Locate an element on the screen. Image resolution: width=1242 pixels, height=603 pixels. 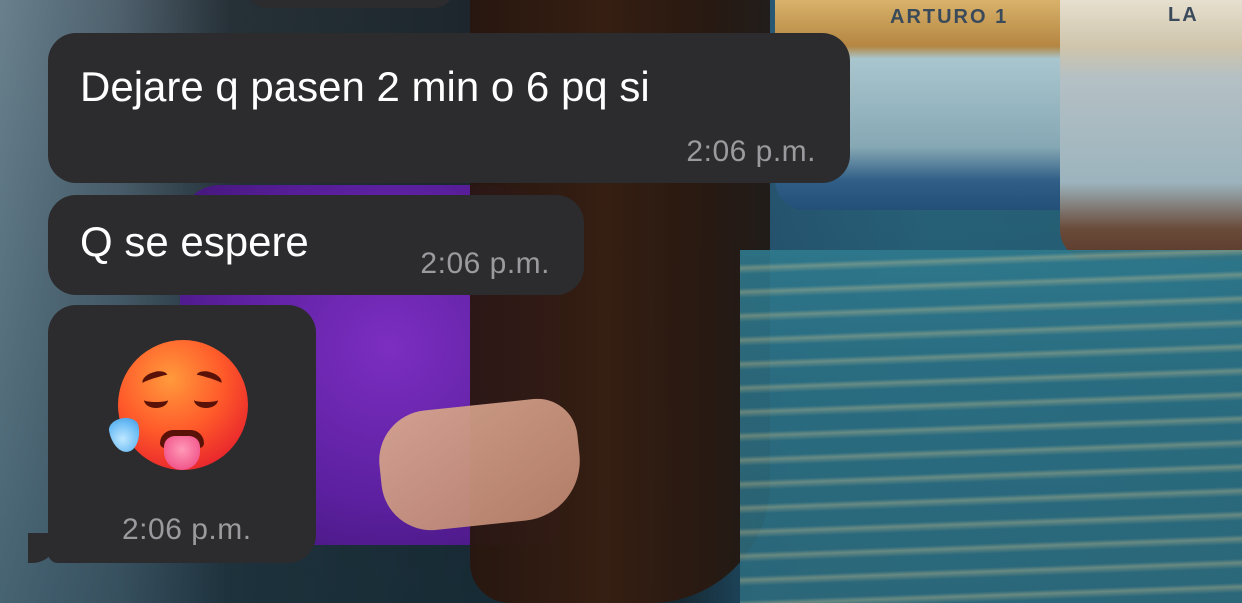
message-bubble: Q se espere 2:06 p.m. is located at coordinates (316, 245).